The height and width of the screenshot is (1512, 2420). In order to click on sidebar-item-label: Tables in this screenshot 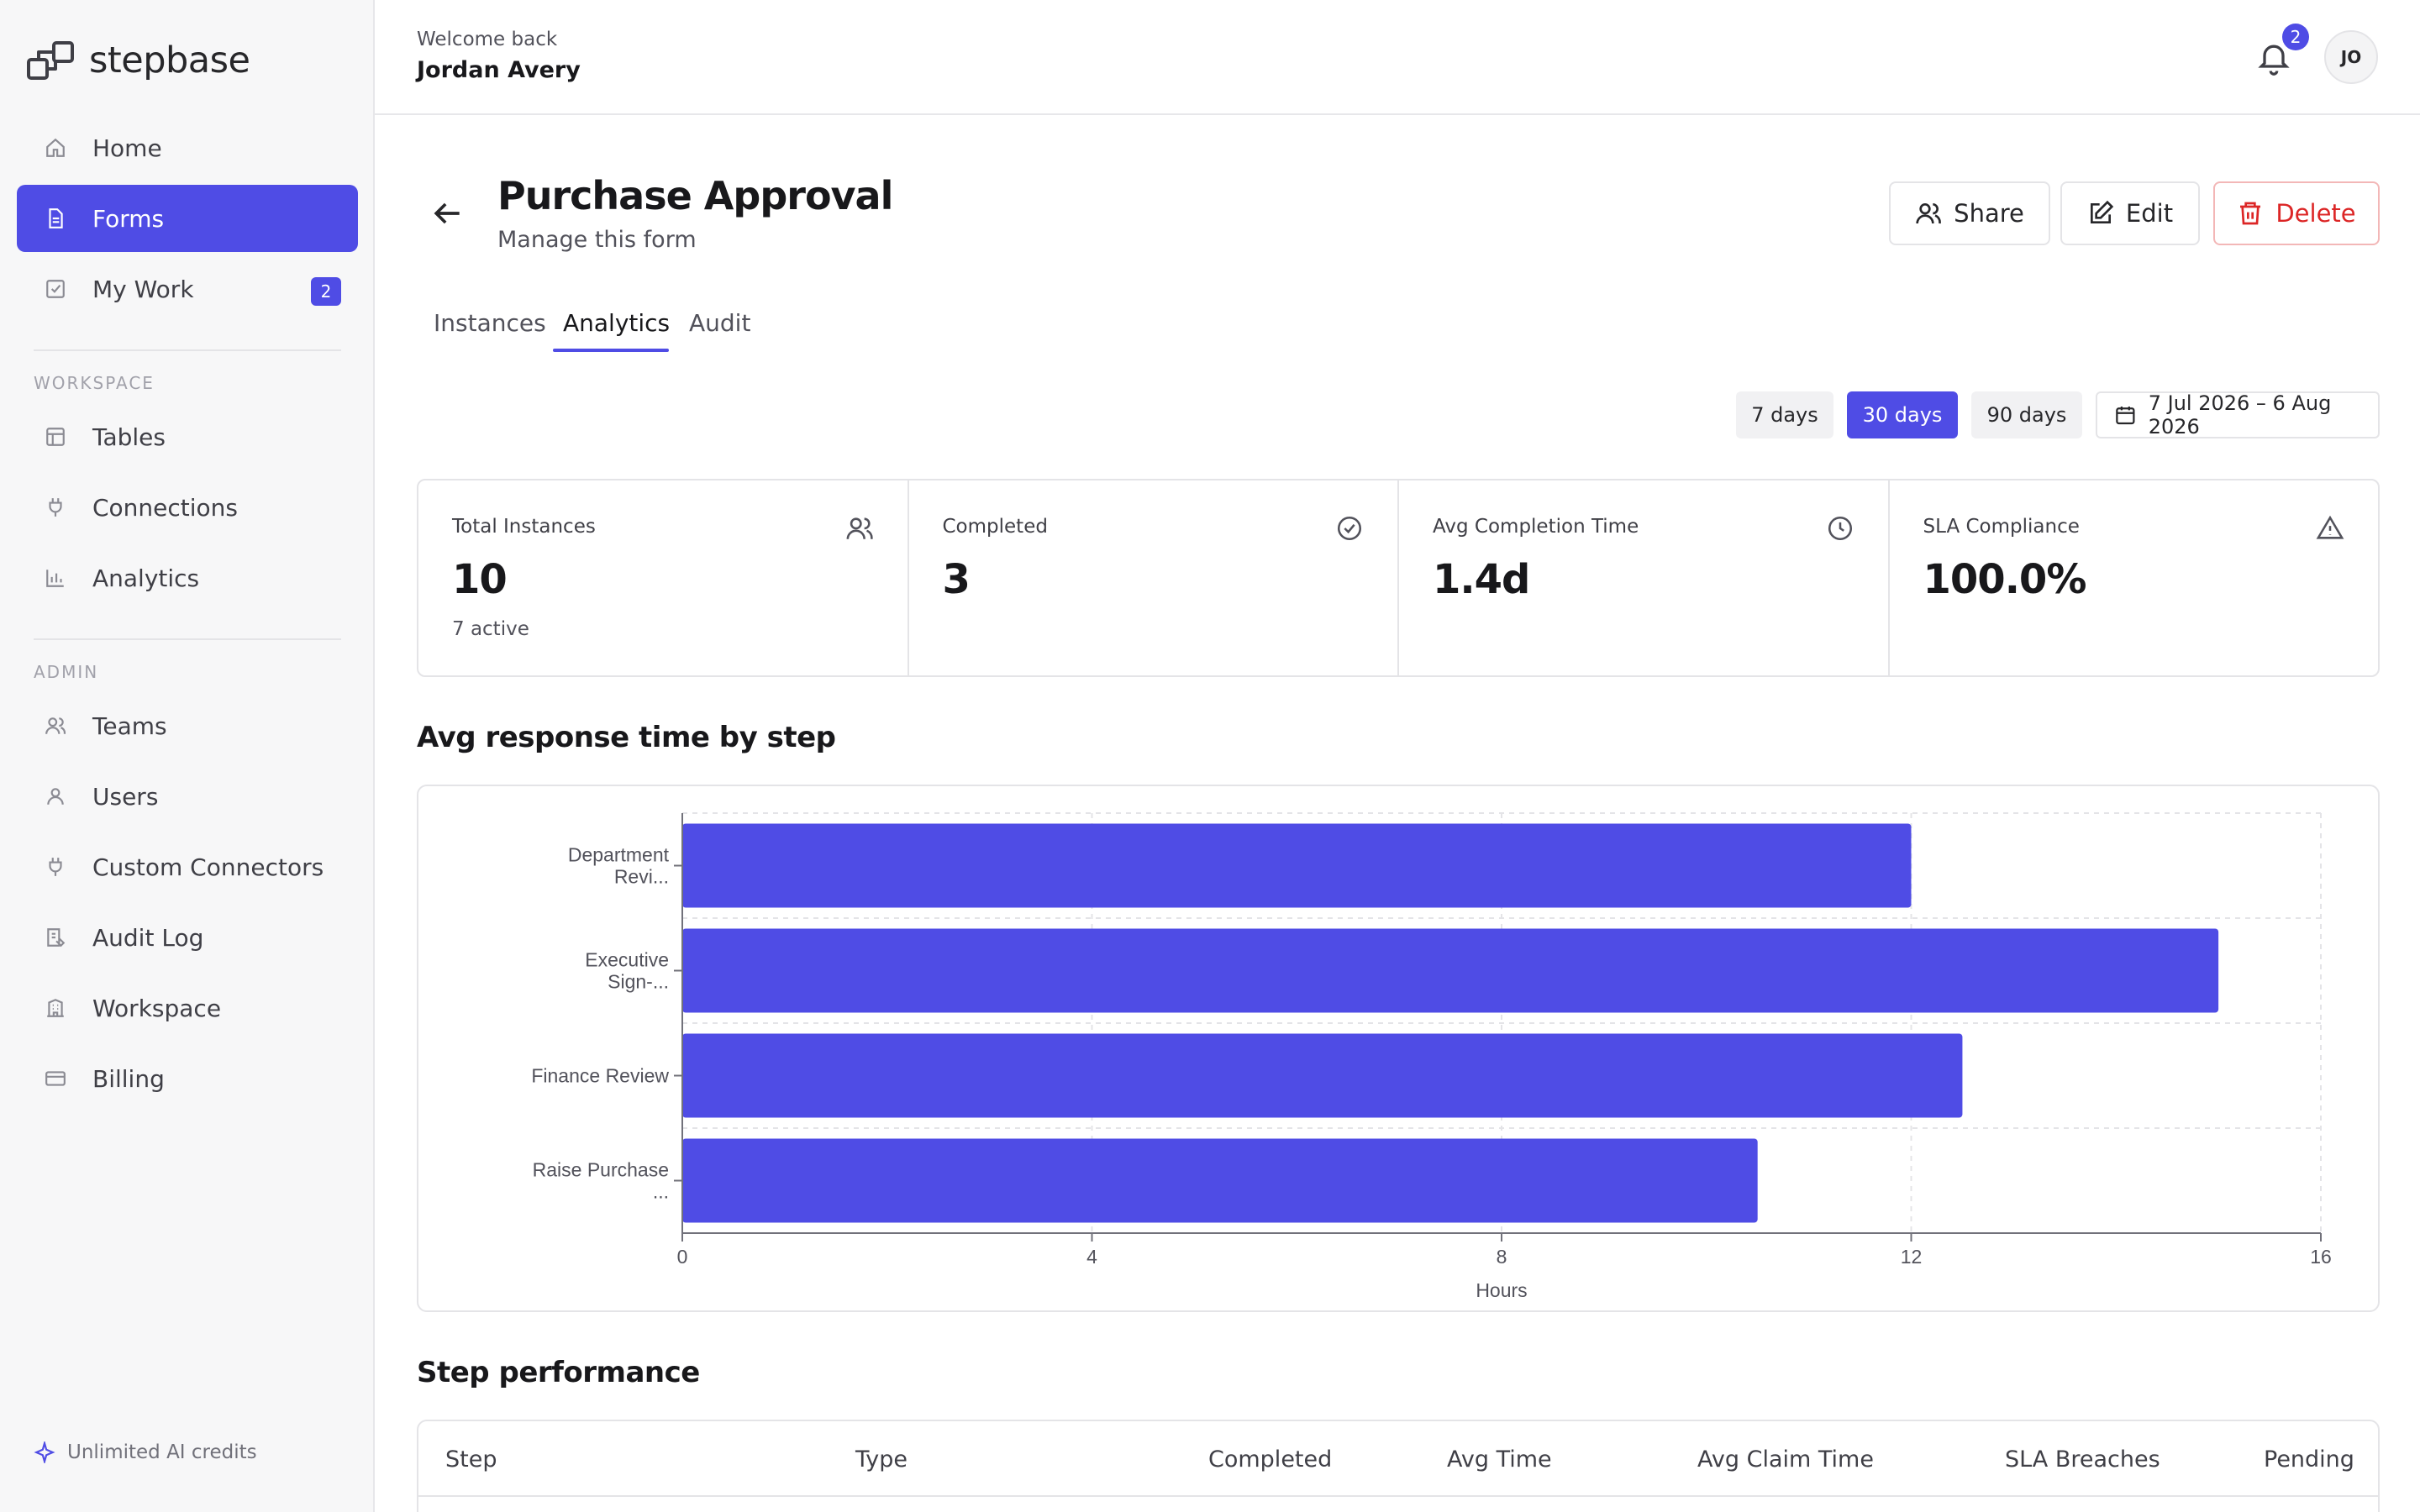, I will do `click(129, 437)`.